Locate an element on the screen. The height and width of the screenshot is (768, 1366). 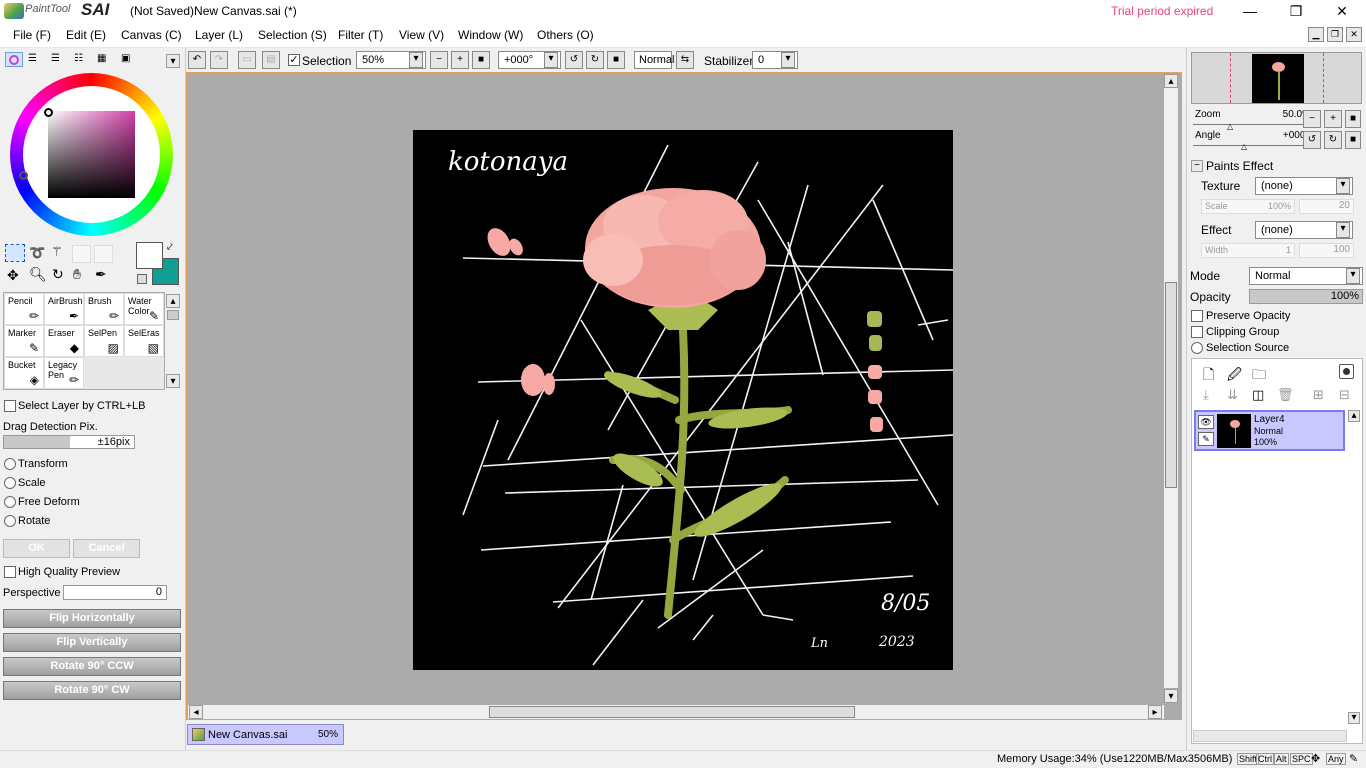
angle-slider is located at coordinates (1253, 143).